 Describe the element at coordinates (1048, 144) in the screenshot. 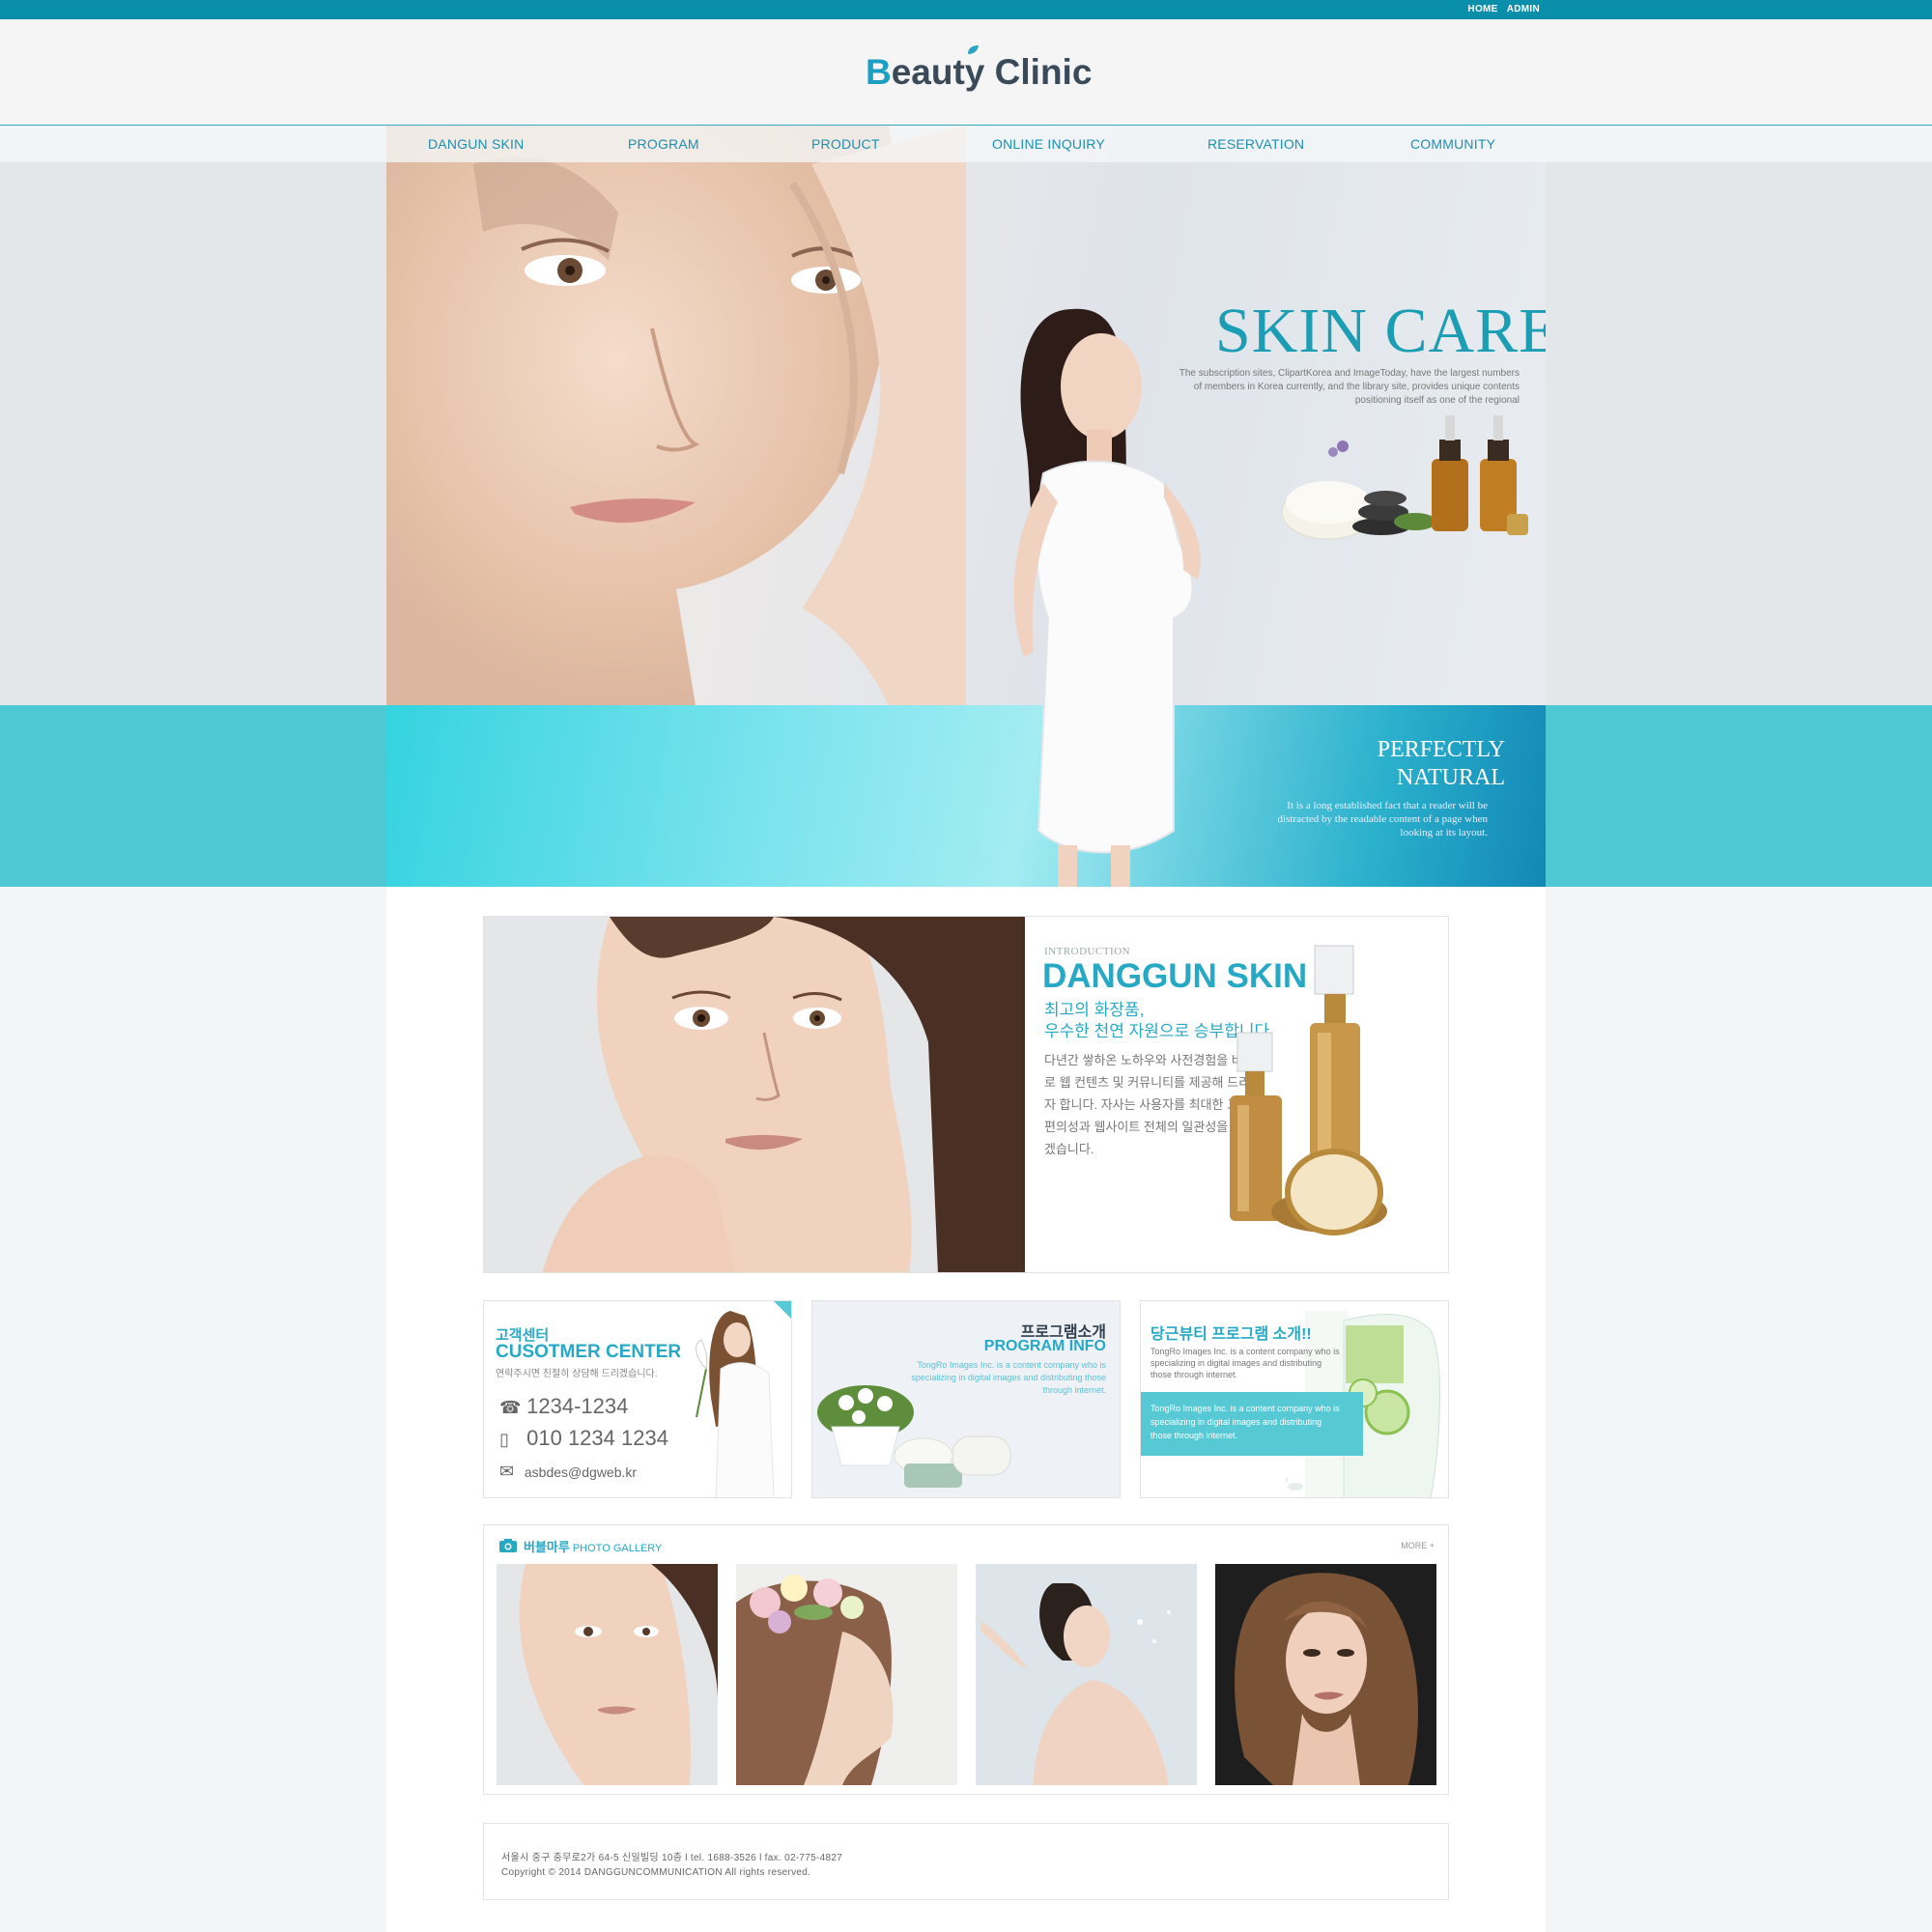

I see `nav-online-inquiry: ONLINE INQUIRY` at that location.